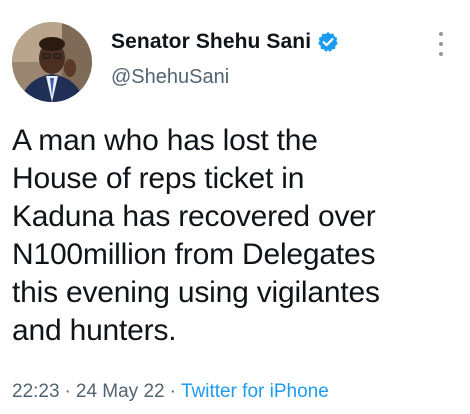 The image size is (470, 414). I want to click on author-handle: @ShehuSani, so click(170, 77).